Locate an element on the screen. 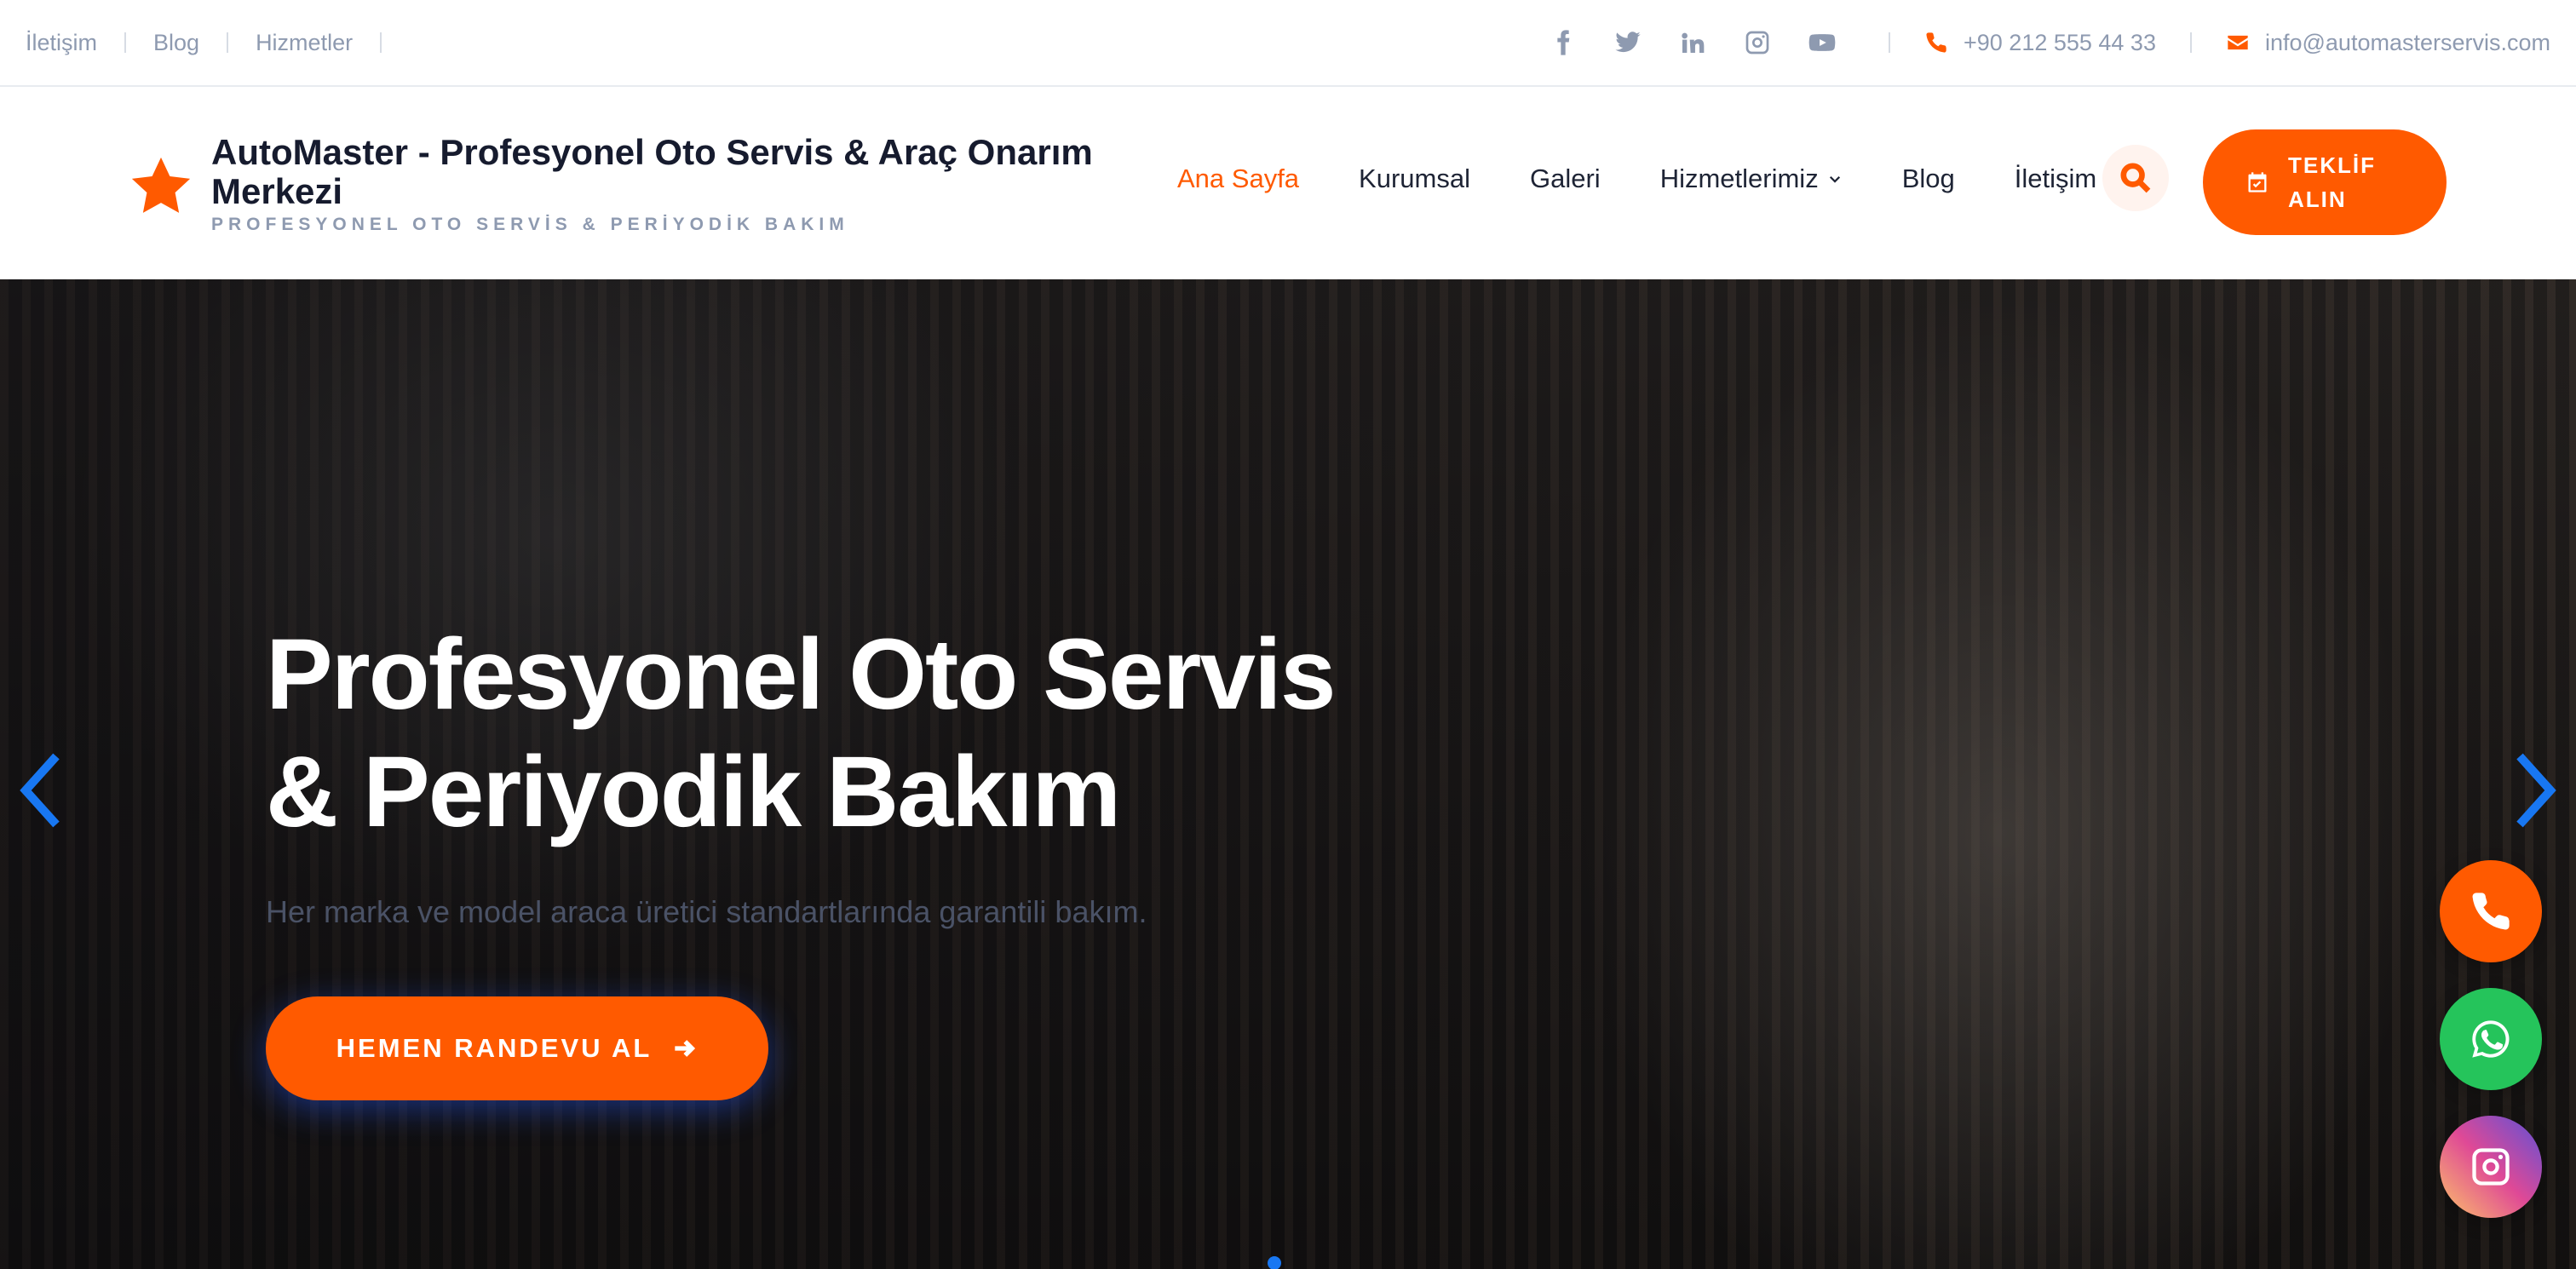 This screenshot has width=2576, height=1269. email-contact: info@automasterservis.com is located at coordinates (2388, 43).